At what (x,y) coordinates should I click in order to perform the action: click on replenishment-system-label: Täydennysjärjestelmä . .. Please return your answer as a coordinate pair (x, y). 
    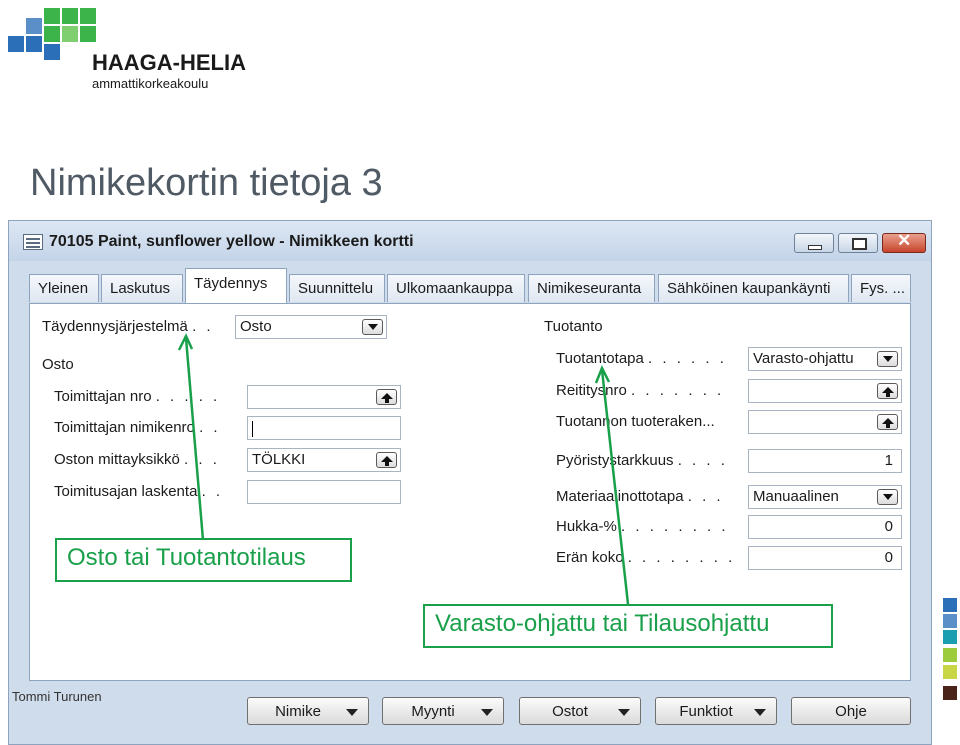
    Looking at the image, I should click on (128, 326).